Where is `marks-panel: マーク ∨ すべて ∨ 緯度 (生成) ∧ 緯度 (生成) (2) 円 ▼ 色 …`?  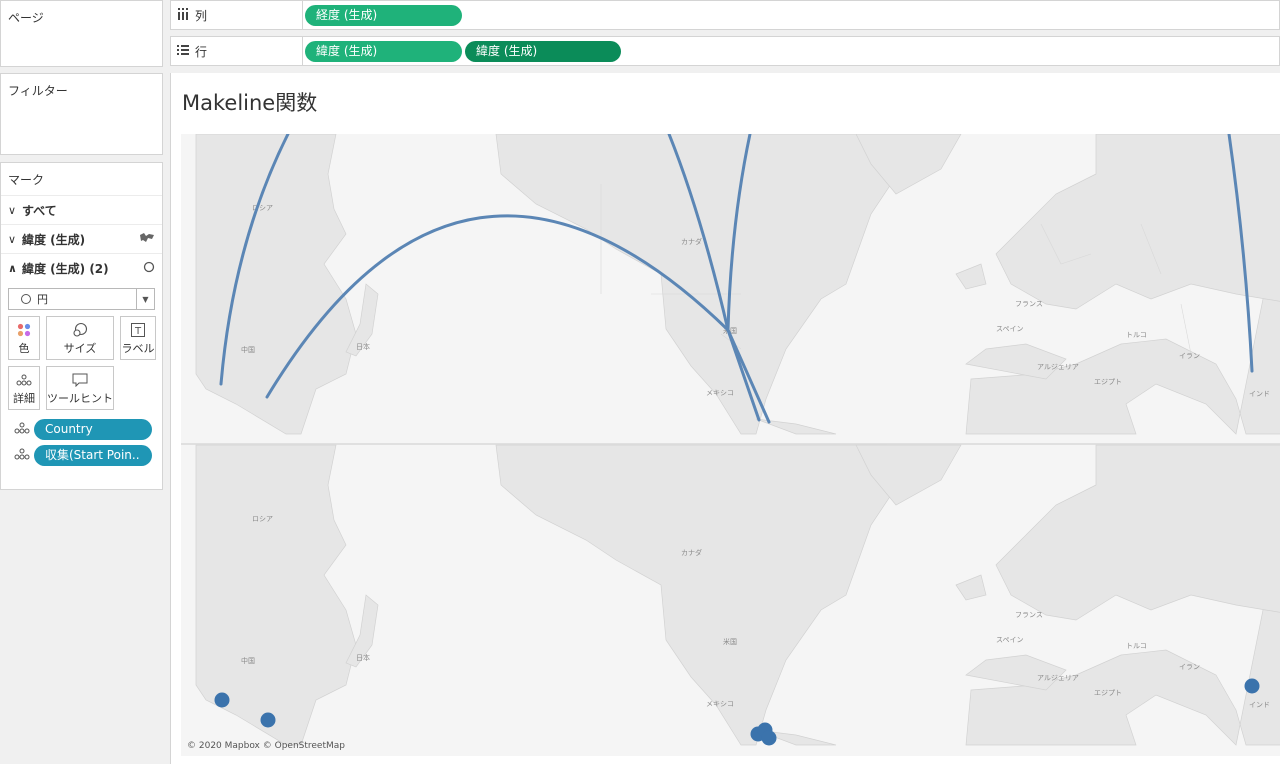 marks-panel: マーク ∨ すべて ∨ 緯度 (生成) ∧ 緯度 (生成) (2) 円 ▼ 色 … is located at coordinates (81, 326).